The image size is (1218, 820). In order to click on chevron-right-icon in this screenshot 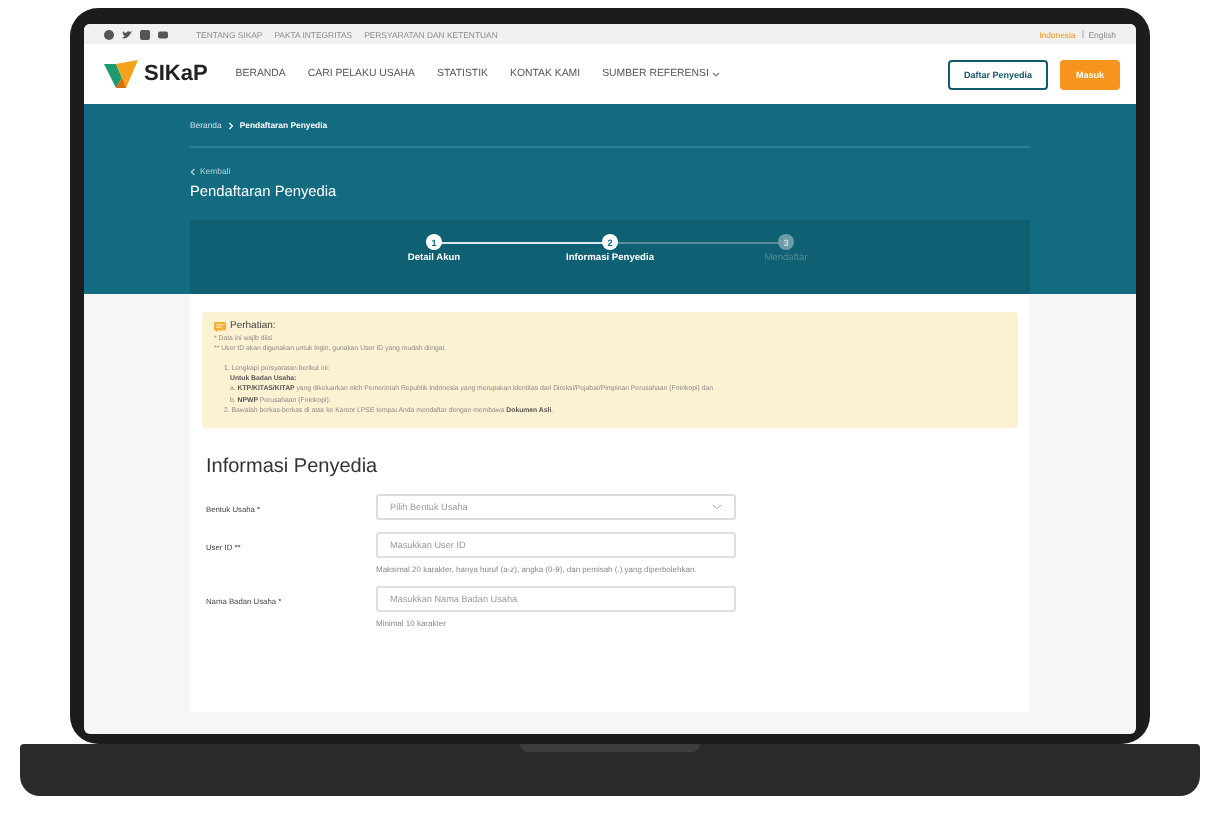, I will do `click(230, 125)`.